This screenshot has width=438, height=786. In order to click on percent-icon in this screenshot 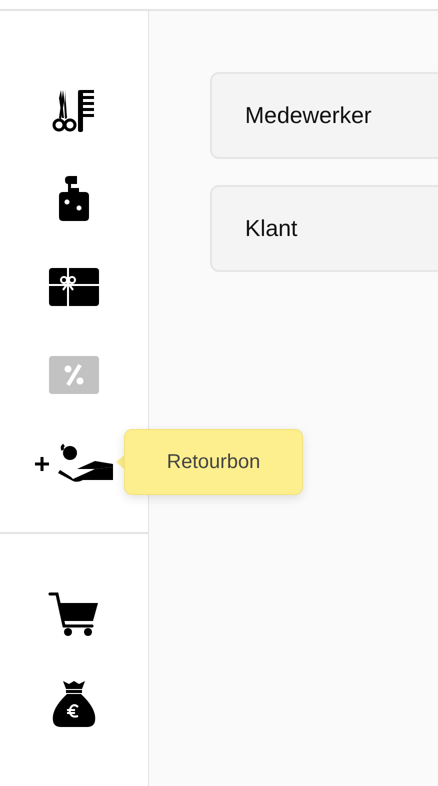, I will do `click(74, 375)`.